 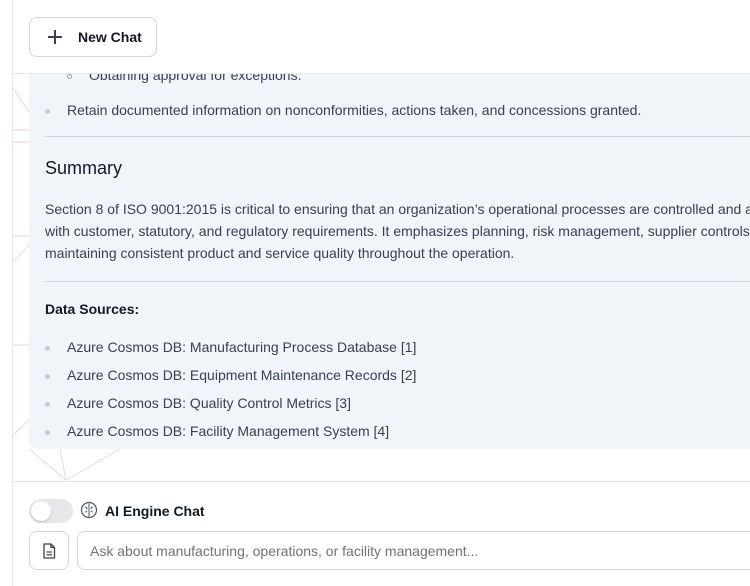 I want to click on toggle-knob, so click(x=41, y=511).